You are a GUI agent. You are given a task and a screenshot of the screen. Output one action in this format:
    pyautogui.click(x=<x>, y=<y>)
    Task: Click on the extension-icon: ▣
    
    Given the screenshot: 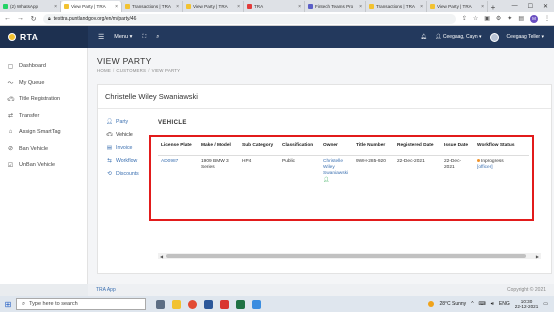 What is the action you would take?
    pyautogui.click(x=487, y=18)
    